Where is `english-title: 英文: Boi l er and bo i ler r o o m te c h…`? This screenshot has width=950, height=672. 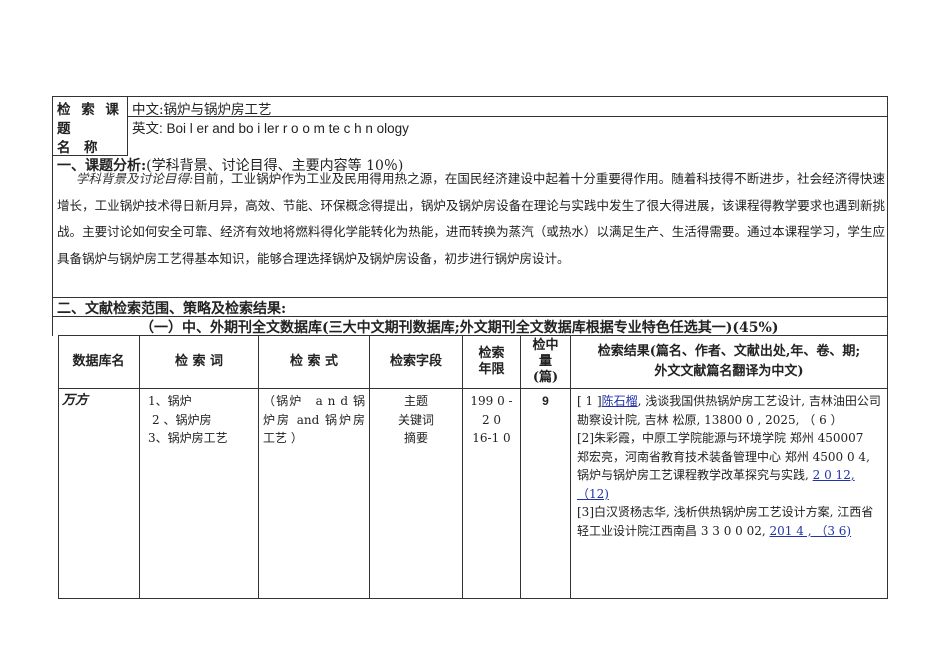 english-title: 英文: Boi l er and bo i ler r o o m te c h… is located at coordinates (270, 128).